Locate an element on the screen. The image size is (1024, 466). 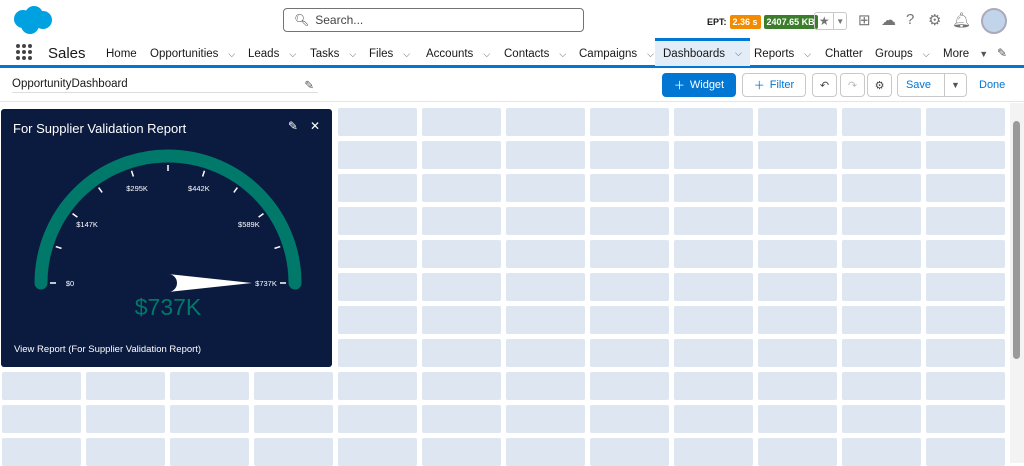
redo-button: ↷ is located at coordinates (852, 85).